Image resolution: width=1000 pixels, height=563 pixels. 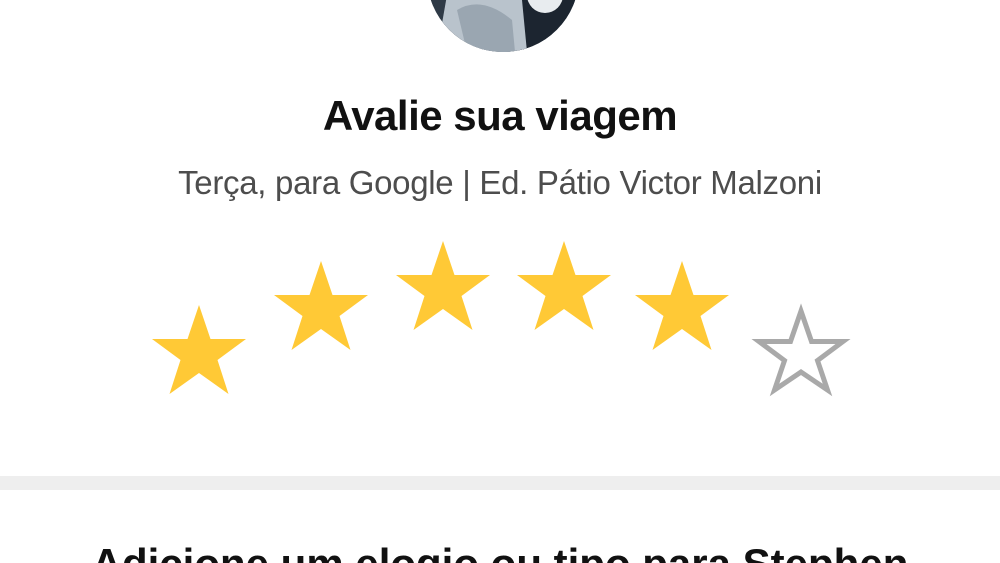 What do you see at coordinates (500, 483) in the screenshot?
I see `section-divider` at bounding box center [500, 483].